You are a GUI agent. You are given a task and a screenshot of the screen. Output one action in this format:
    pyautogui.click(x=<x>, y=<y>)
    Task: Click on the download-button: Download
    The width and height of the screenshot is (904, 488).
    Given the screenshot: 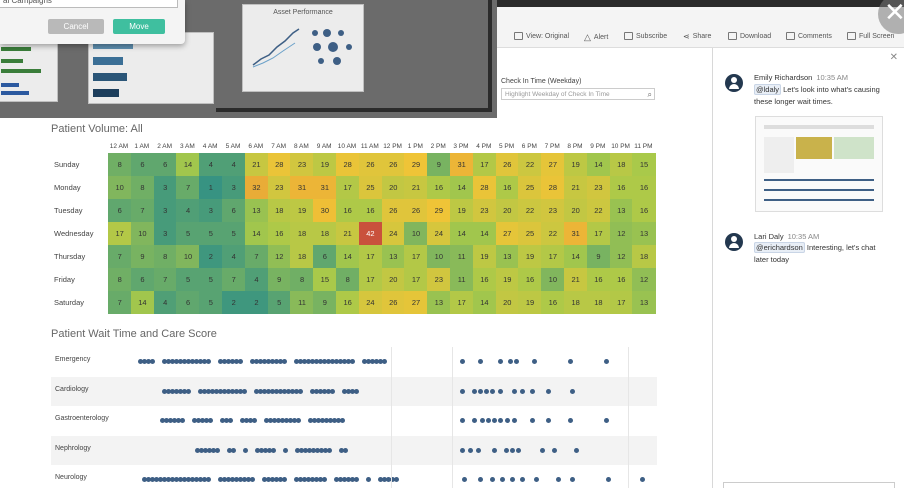 What is the action you would take?
    pyautogui.click(x=749, y=36)
    